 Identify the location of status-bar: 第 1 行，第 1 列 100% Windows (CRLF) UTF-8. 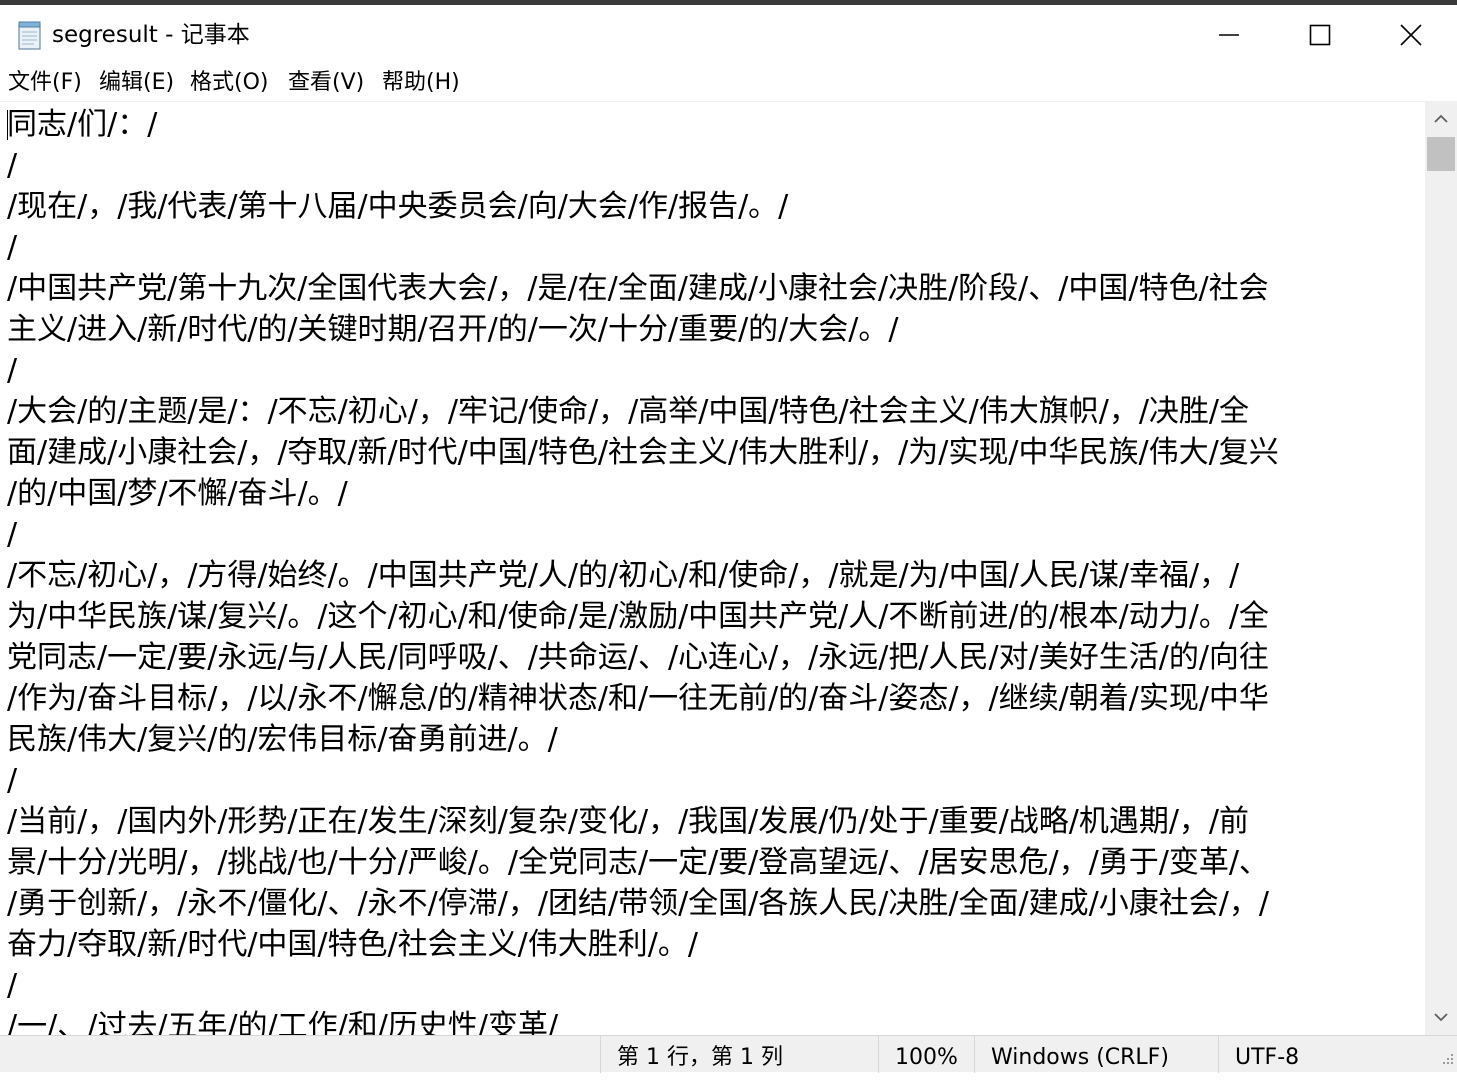
(728, 1054).